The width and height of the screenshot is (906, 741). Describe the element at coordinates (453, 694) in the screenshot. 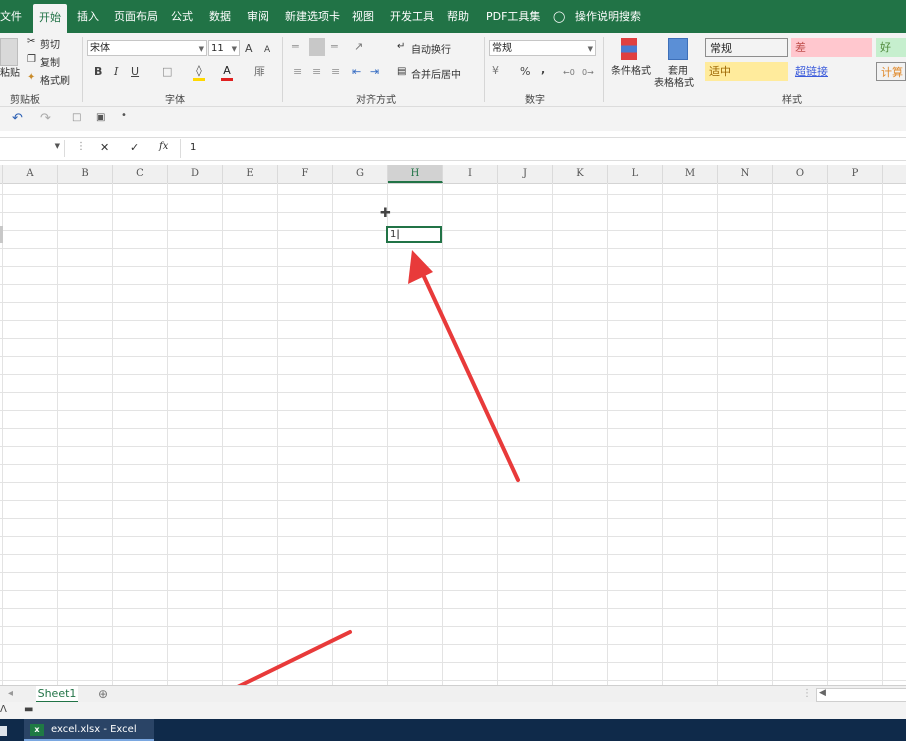

I see `sheet-tab-bar: ◂ Sheet1 ⊕ ⋮ ◀` at that location.